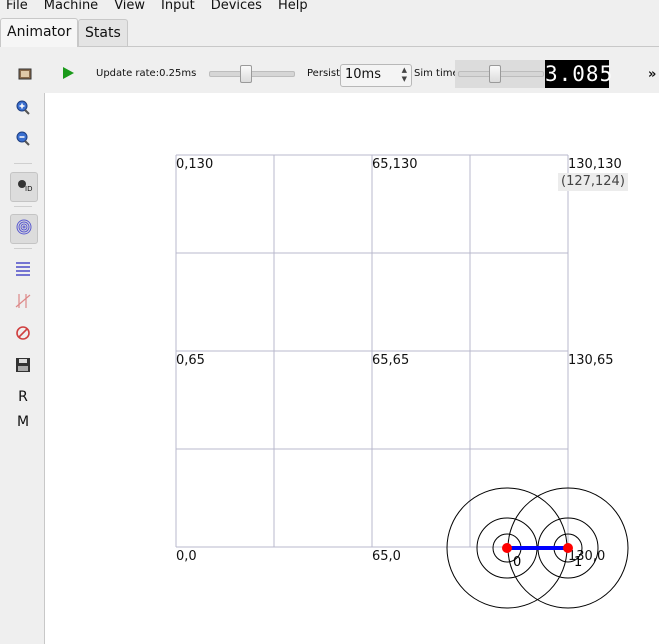  What do you see at coordinates (68, 75) in the screenshot?
I see `play-icon` at bounding box center [68, 75].